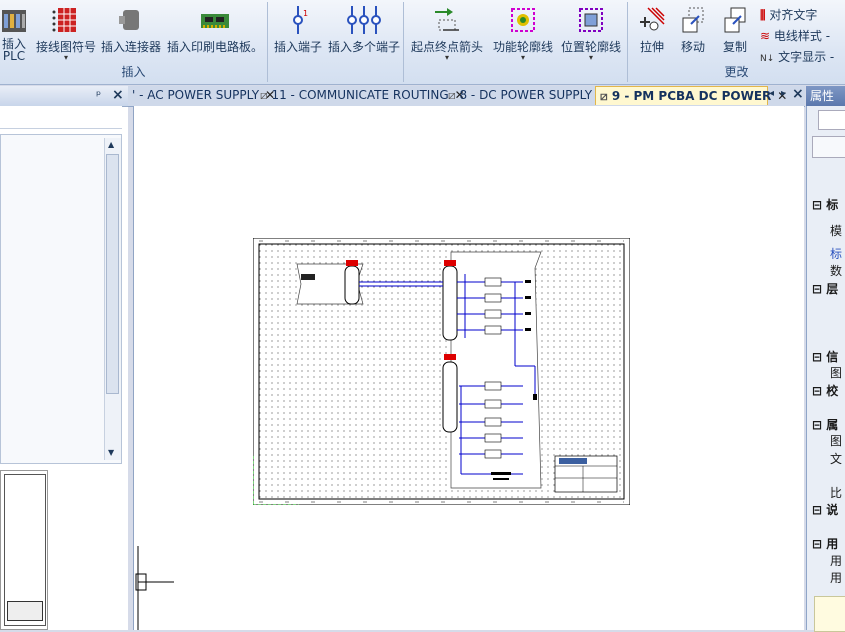 Image resolution: width=845 pixels, height=632 pixels. I want to click on align-text-button: ⫼ 对齐文字, so click(788, 14).